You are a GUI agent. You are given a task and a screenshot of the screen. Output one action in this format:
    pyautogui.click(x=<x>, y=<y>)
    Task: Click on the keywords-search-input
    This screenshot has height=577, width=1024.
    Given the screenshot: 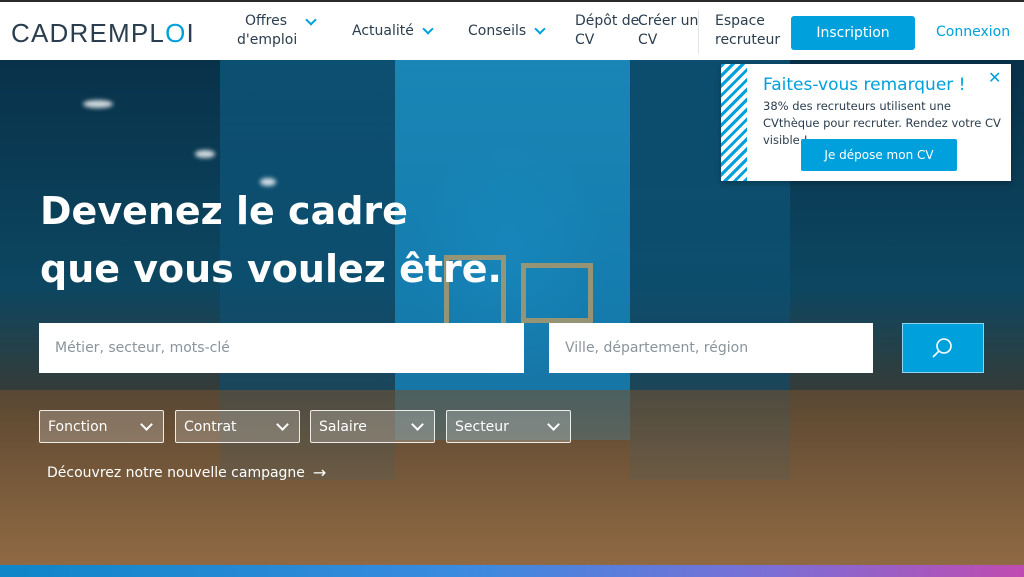 What is the action you would take?
    pyautogui.click(x=281, y=348)
    